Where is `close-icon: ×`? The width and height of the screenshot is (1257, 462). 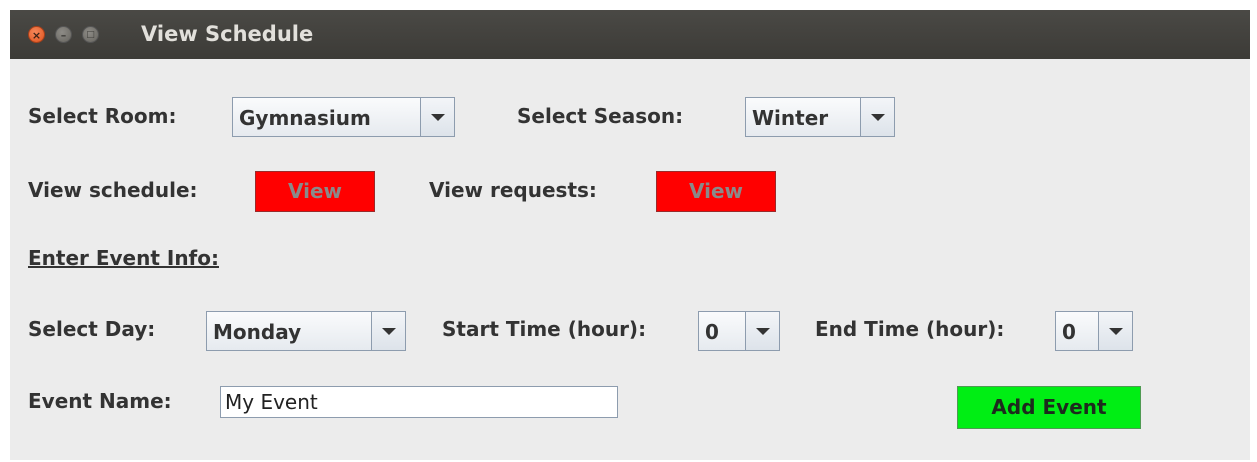
close-icon: × is located at coordinates (36, 34).